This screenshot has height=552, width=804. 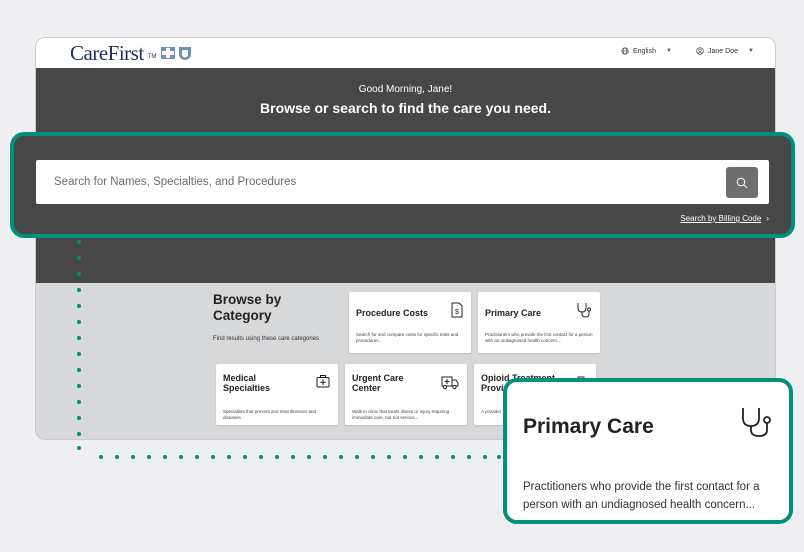 What do you see at coordinates (588, 426) in the screenshot?
I see `zoom-card-title: Primary Care` at bounding box center [588, 426].